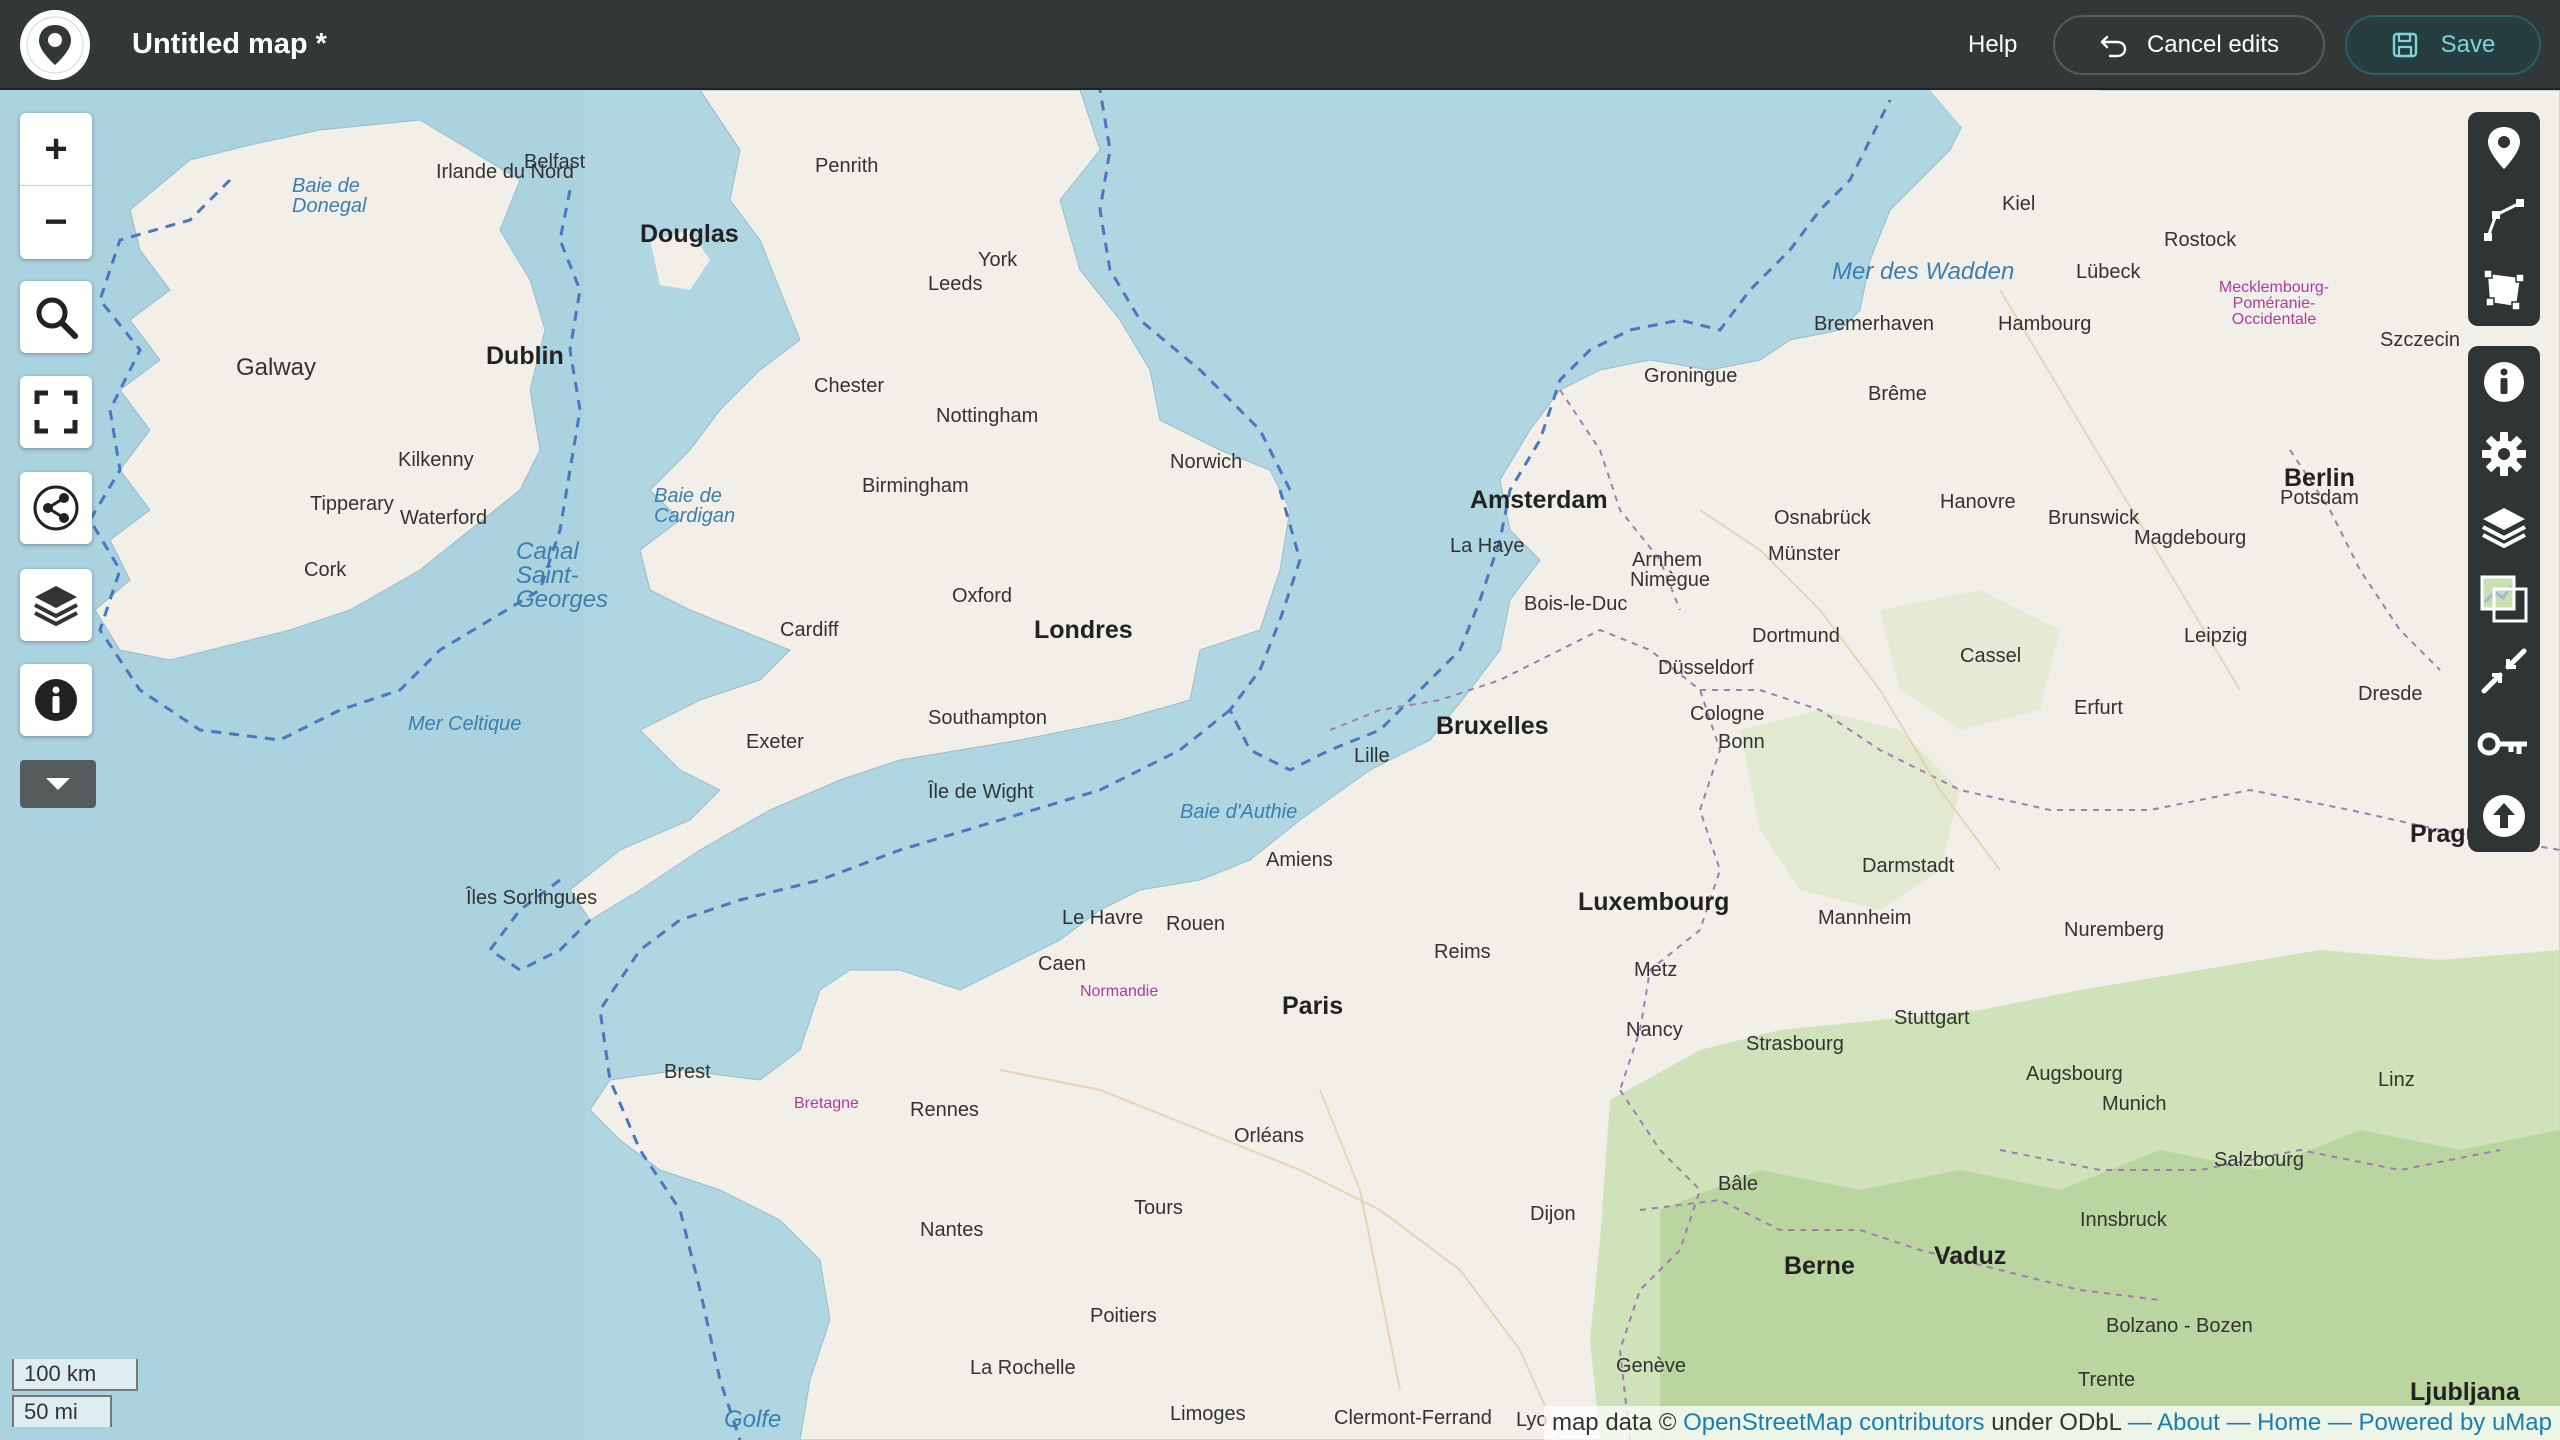  What do you see at coordinates (352, 504) in the screenshot?
I see `city-label: Tipperary` at bounding box center [352, 504].